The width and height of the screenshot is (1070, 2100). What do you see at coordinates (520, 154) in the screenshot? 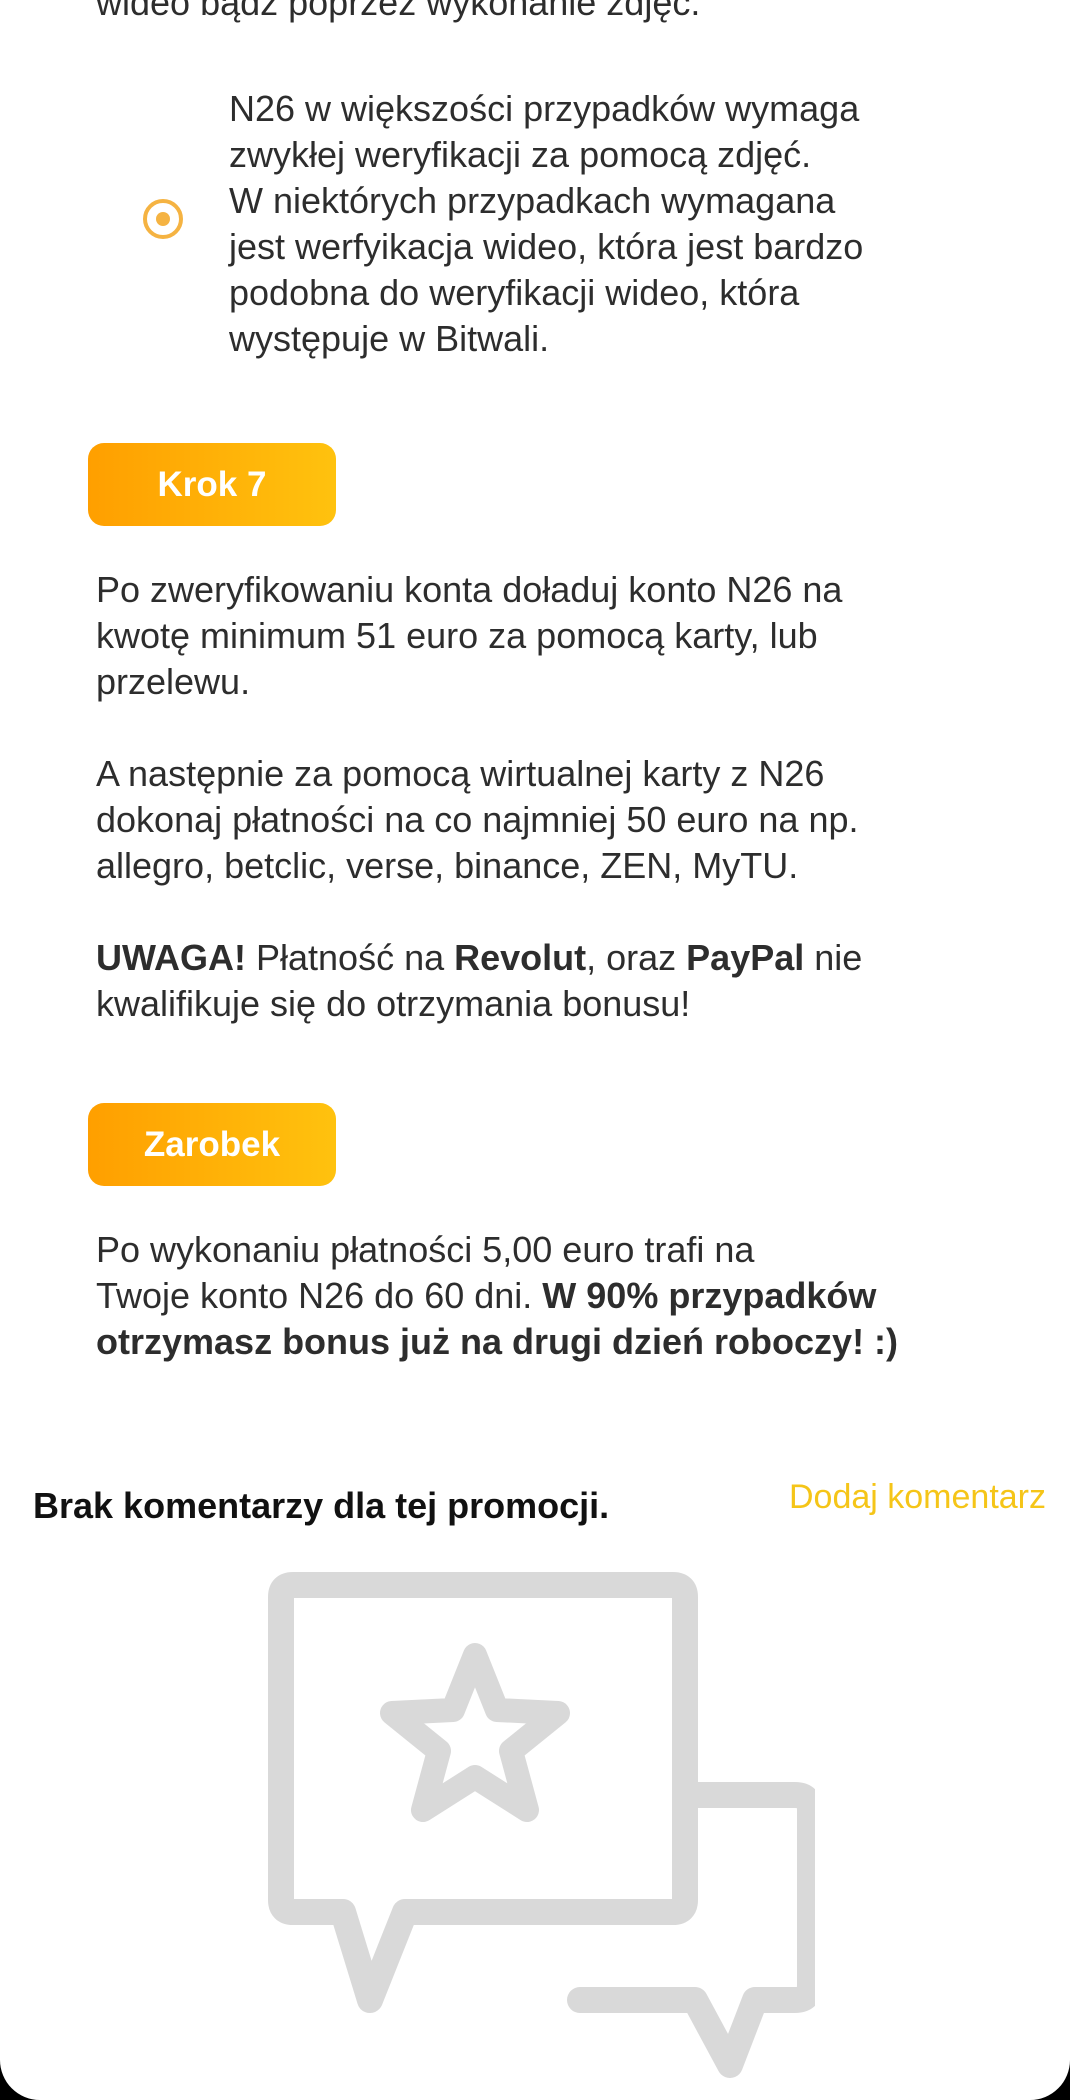
I see `note-line: zwykłej weryfikacji za pomocą zdjęć.` at bounding box center [520, 154].